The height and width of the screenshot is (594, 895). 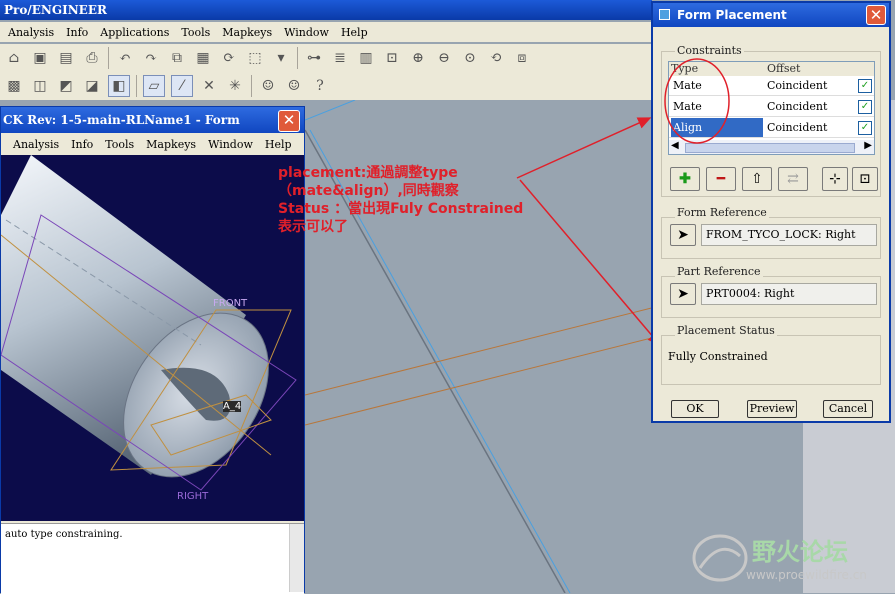 I want to click on move-constraint-up-button: ⇧, so click(x=757, y=179).